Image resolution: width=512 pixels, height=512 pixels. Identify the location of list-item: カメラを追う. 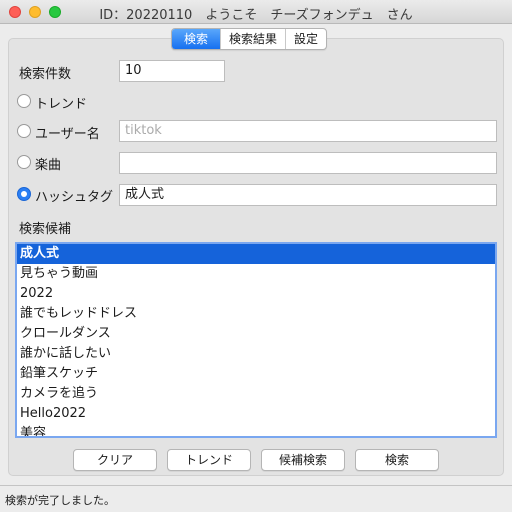
(256, 394).